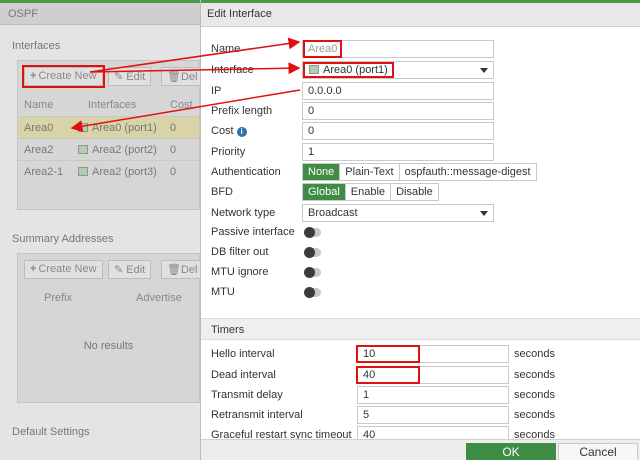 The width and height of the screenshot is (640, 460). I want to click on row-name: Area0, so click(39, 128).